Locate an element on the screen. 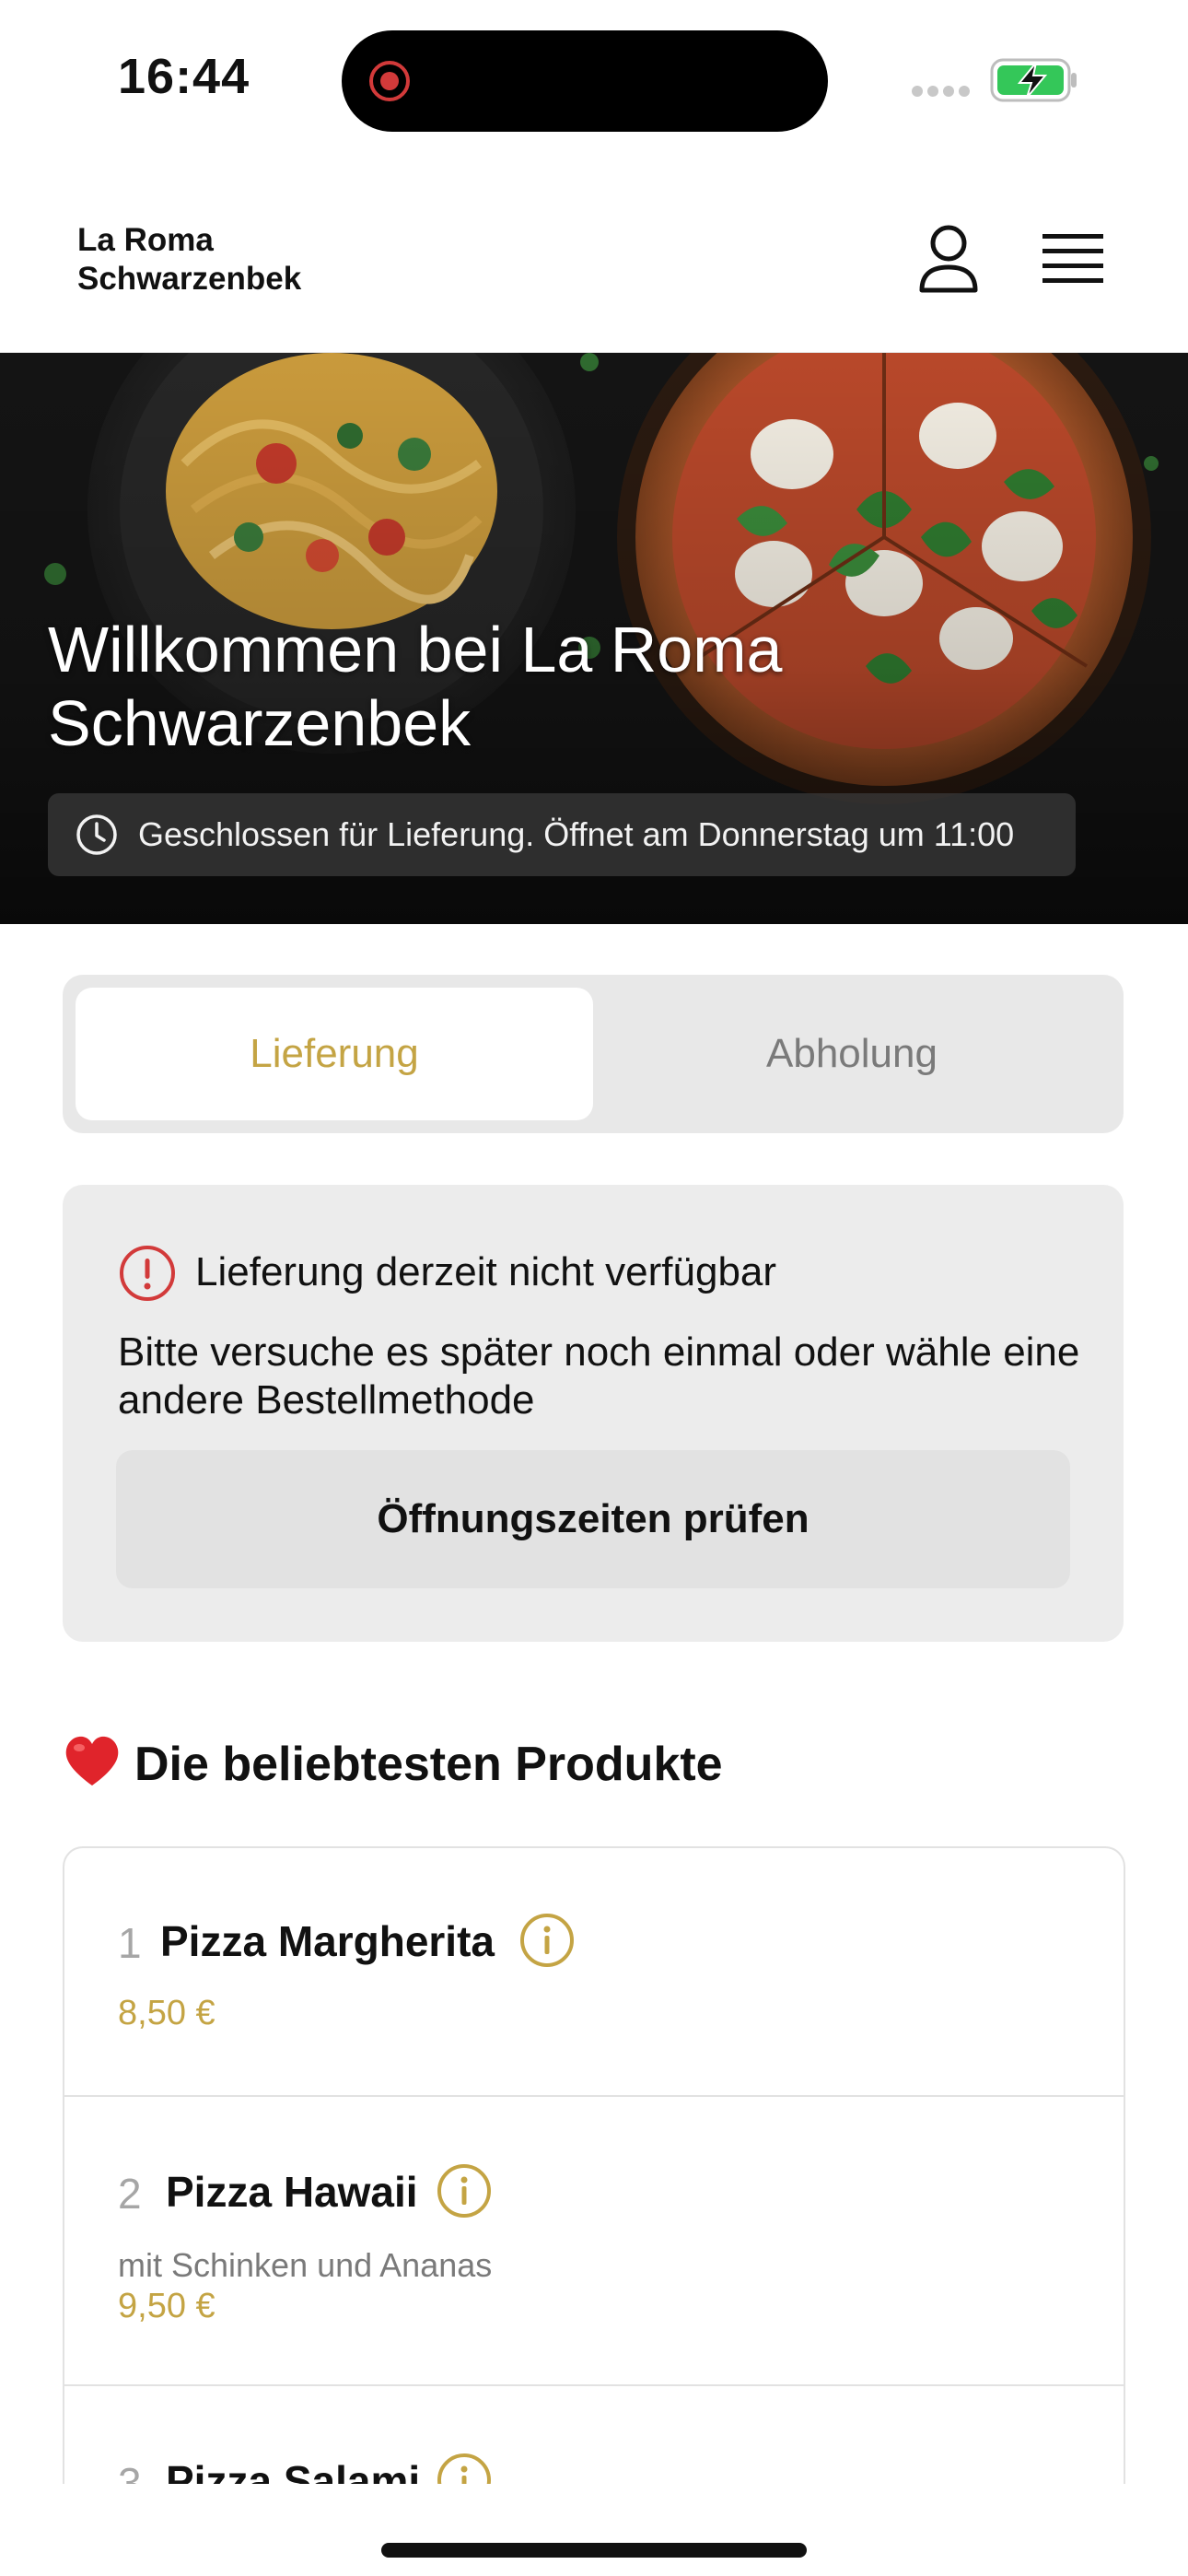 Image resolution: width=1188 pixels, height=2576 pixels. hero-title: Willkommen bei La Roma Schwarzenbek is located at coordinates (555, 686).